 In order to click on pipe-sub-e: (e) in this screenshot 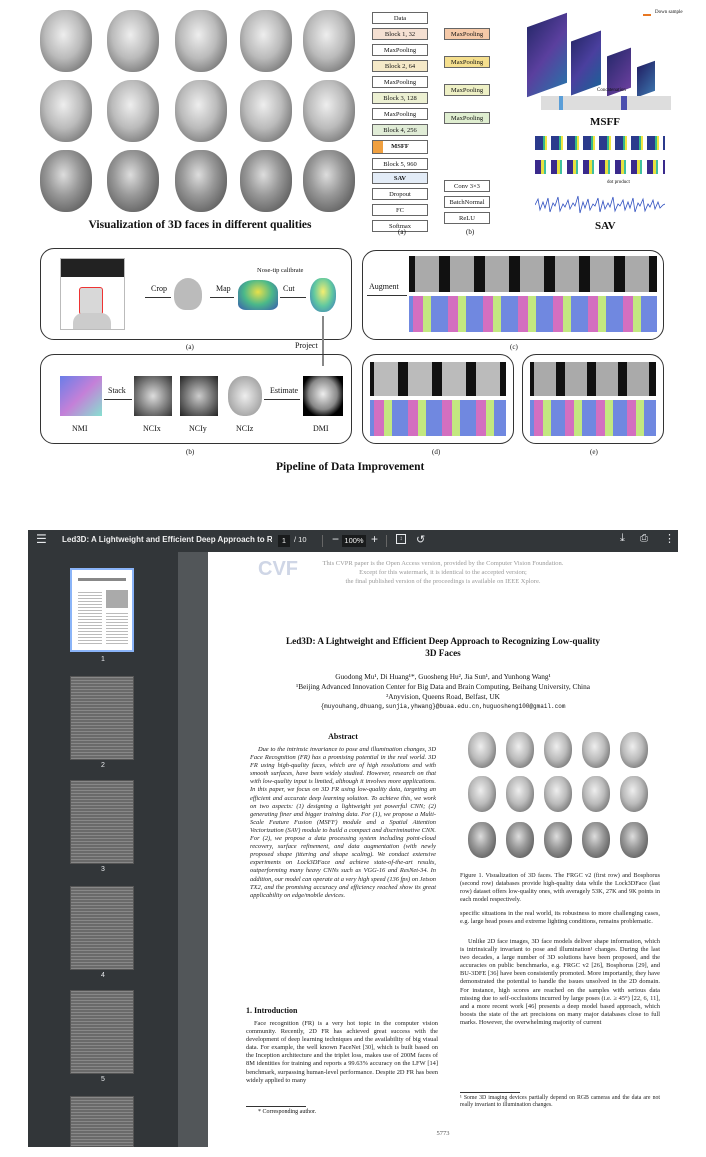, I will do `click(594, 452)`.